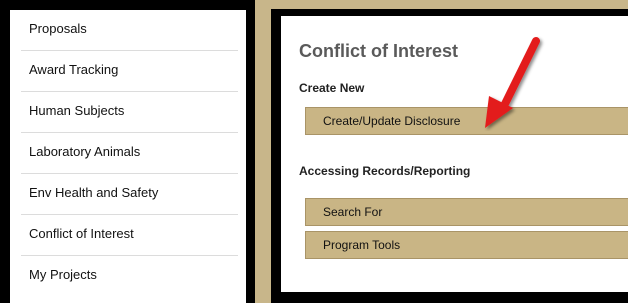 This screenshot has width=628, height=303. What do you see at coordinates (362, 245) in the screenshot?
I see `program-tools-label: Program Tools` at bounding box center [362, 245].